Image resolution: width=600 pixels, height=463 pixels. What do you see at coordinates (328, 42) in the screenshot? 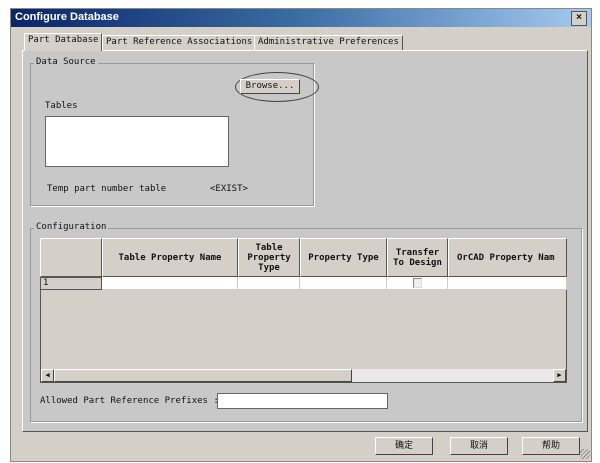
I see `tab-administrative-preferences: Administrative Preferences` at bounding box center [328, 42].